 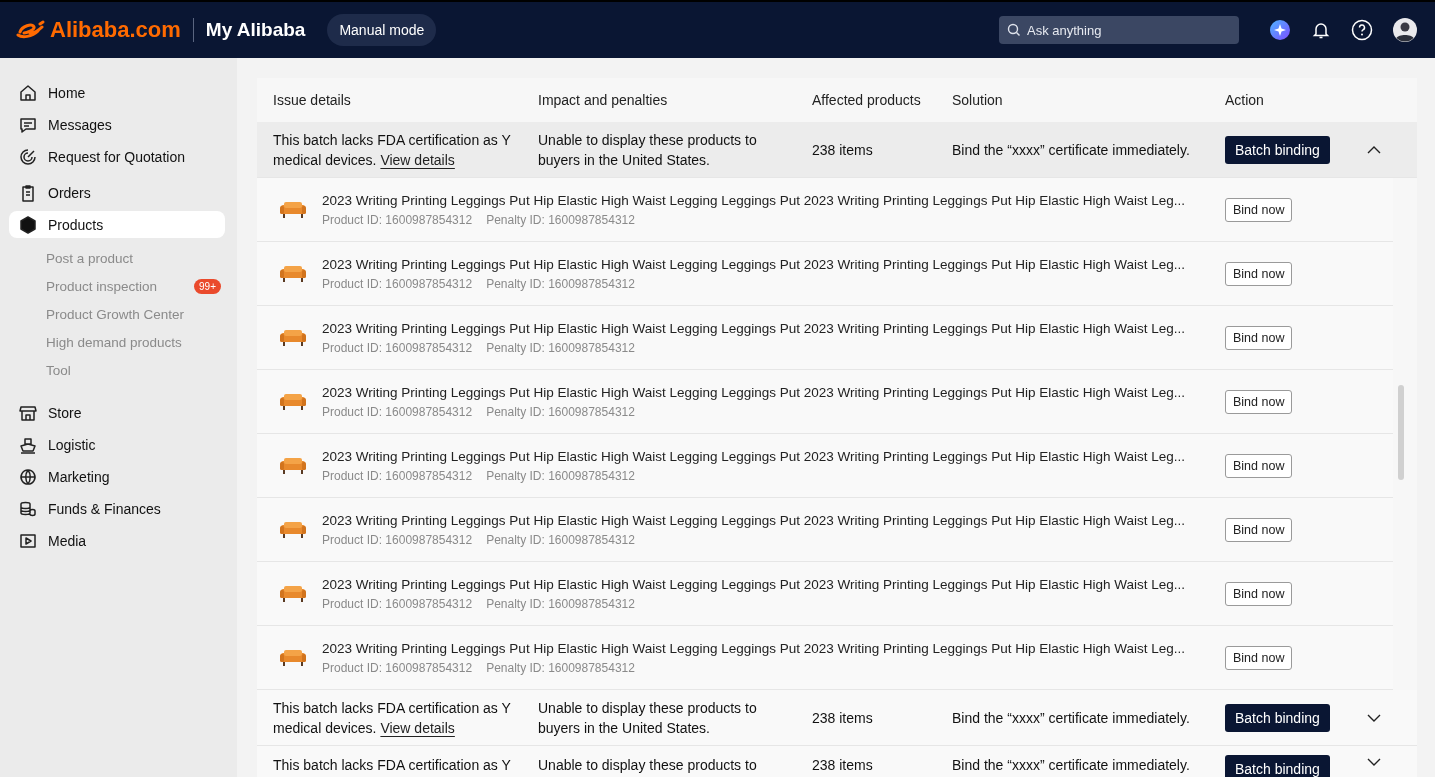 I want to click on nav-item: Logistic, so click(x=117, y=444).